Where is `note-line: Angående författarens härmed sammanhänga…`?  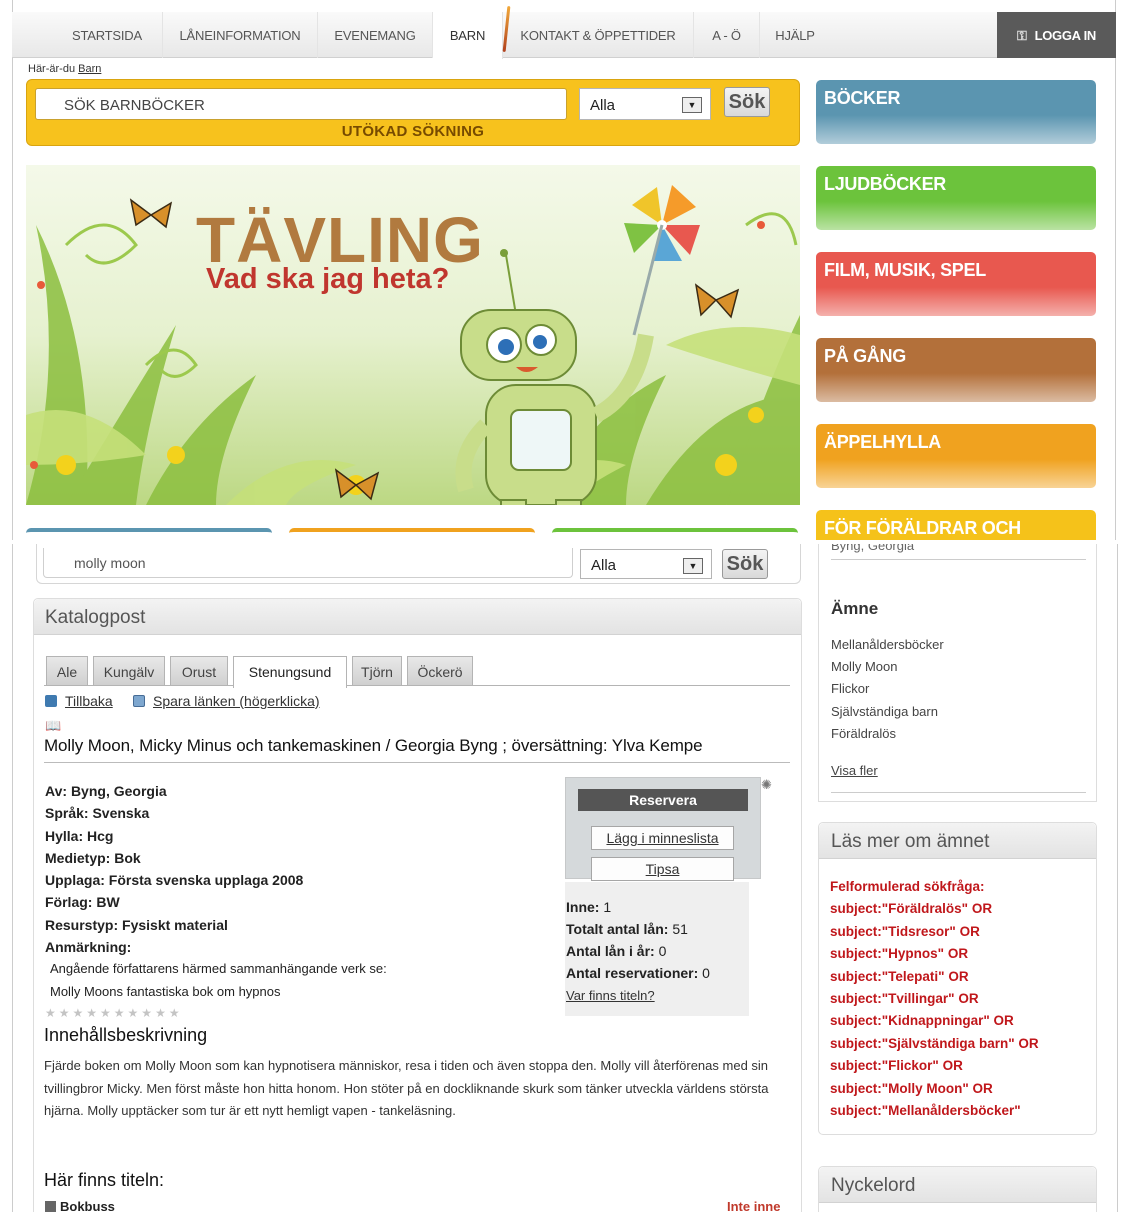 note-line: Angående författarens härmed sammanhänga… is located at coordinates (218, 969).